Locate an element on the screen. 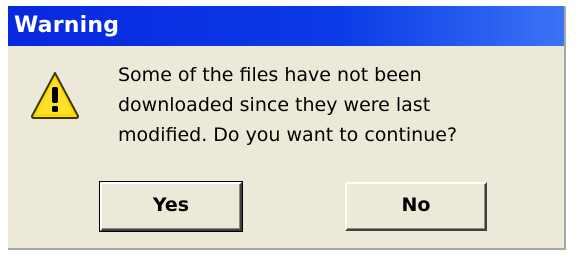 The width and height of the screenshot is (578, 261). warning-triangle-icon is located at coordinates (55, 95).